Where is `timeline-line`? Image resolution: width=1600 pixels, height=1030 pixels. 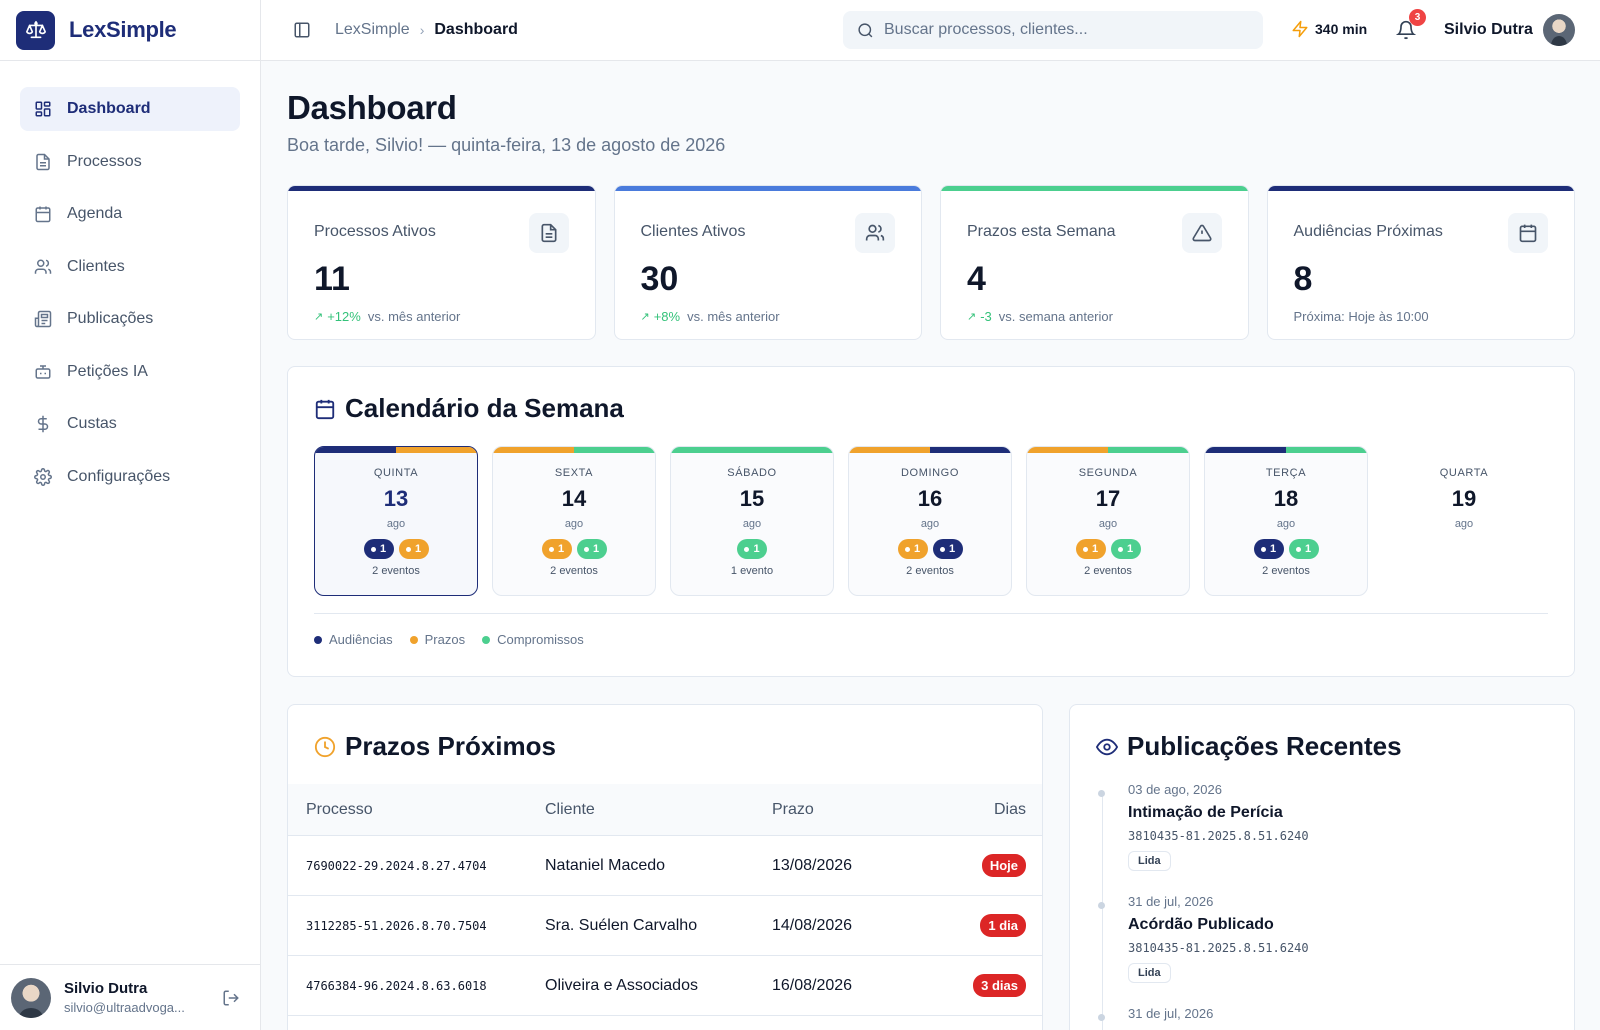 timeline-line is located at coordinates (1102, 912).